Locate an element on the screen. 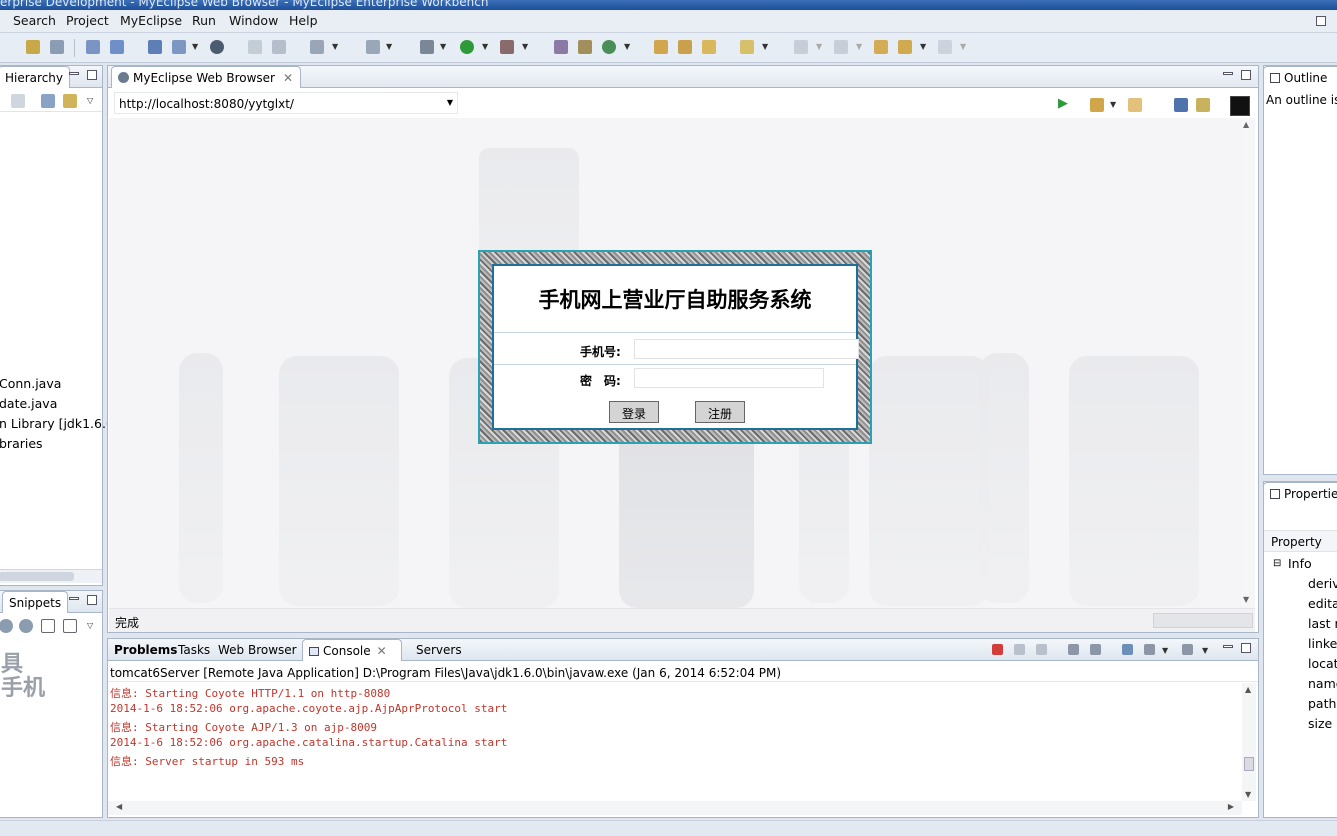 This screenshot has width=1337, height=836. property-row: path is located at coordinates (1322, 703).